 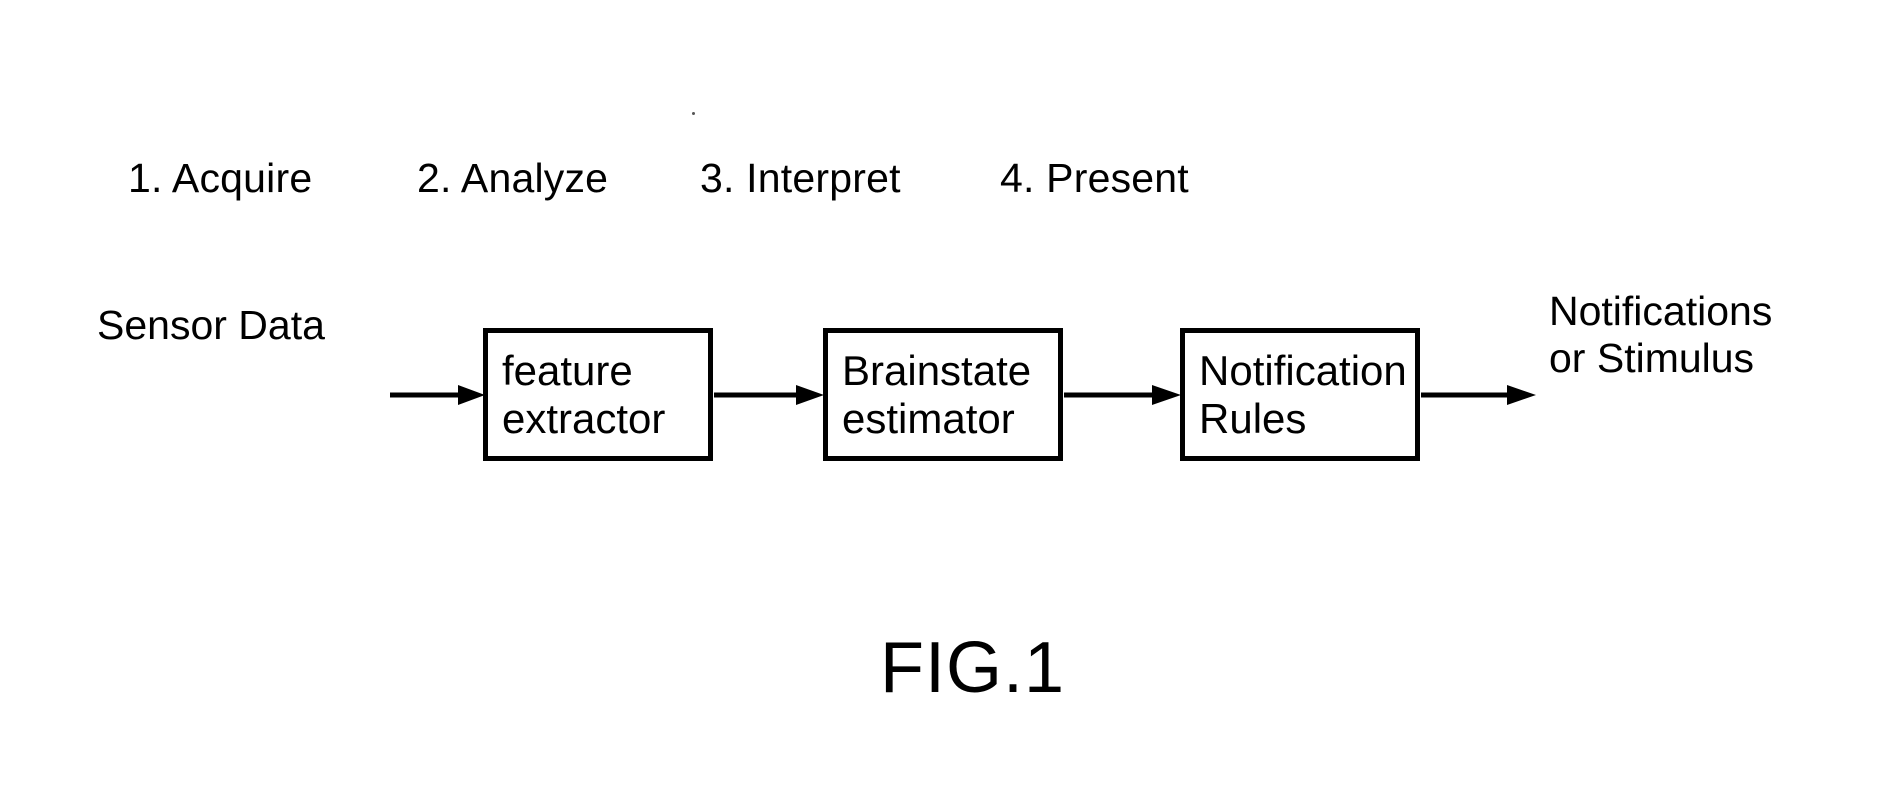 I want to click on scan-speck-artifact, so click(x=693, y=113).